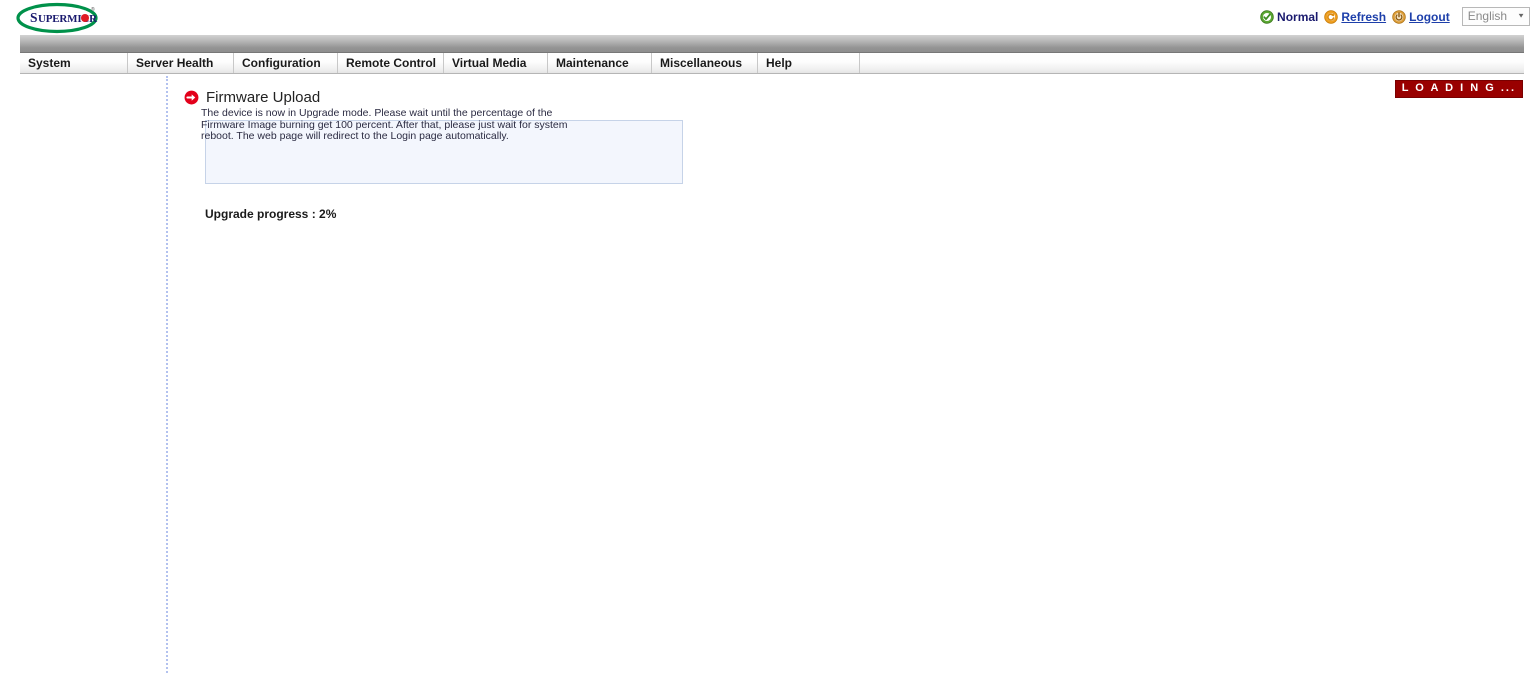  Describe the element at coordinates (705, 63) in the screenshot. I see `menu-item-miscellaneous: Miscellaneous` at that location.